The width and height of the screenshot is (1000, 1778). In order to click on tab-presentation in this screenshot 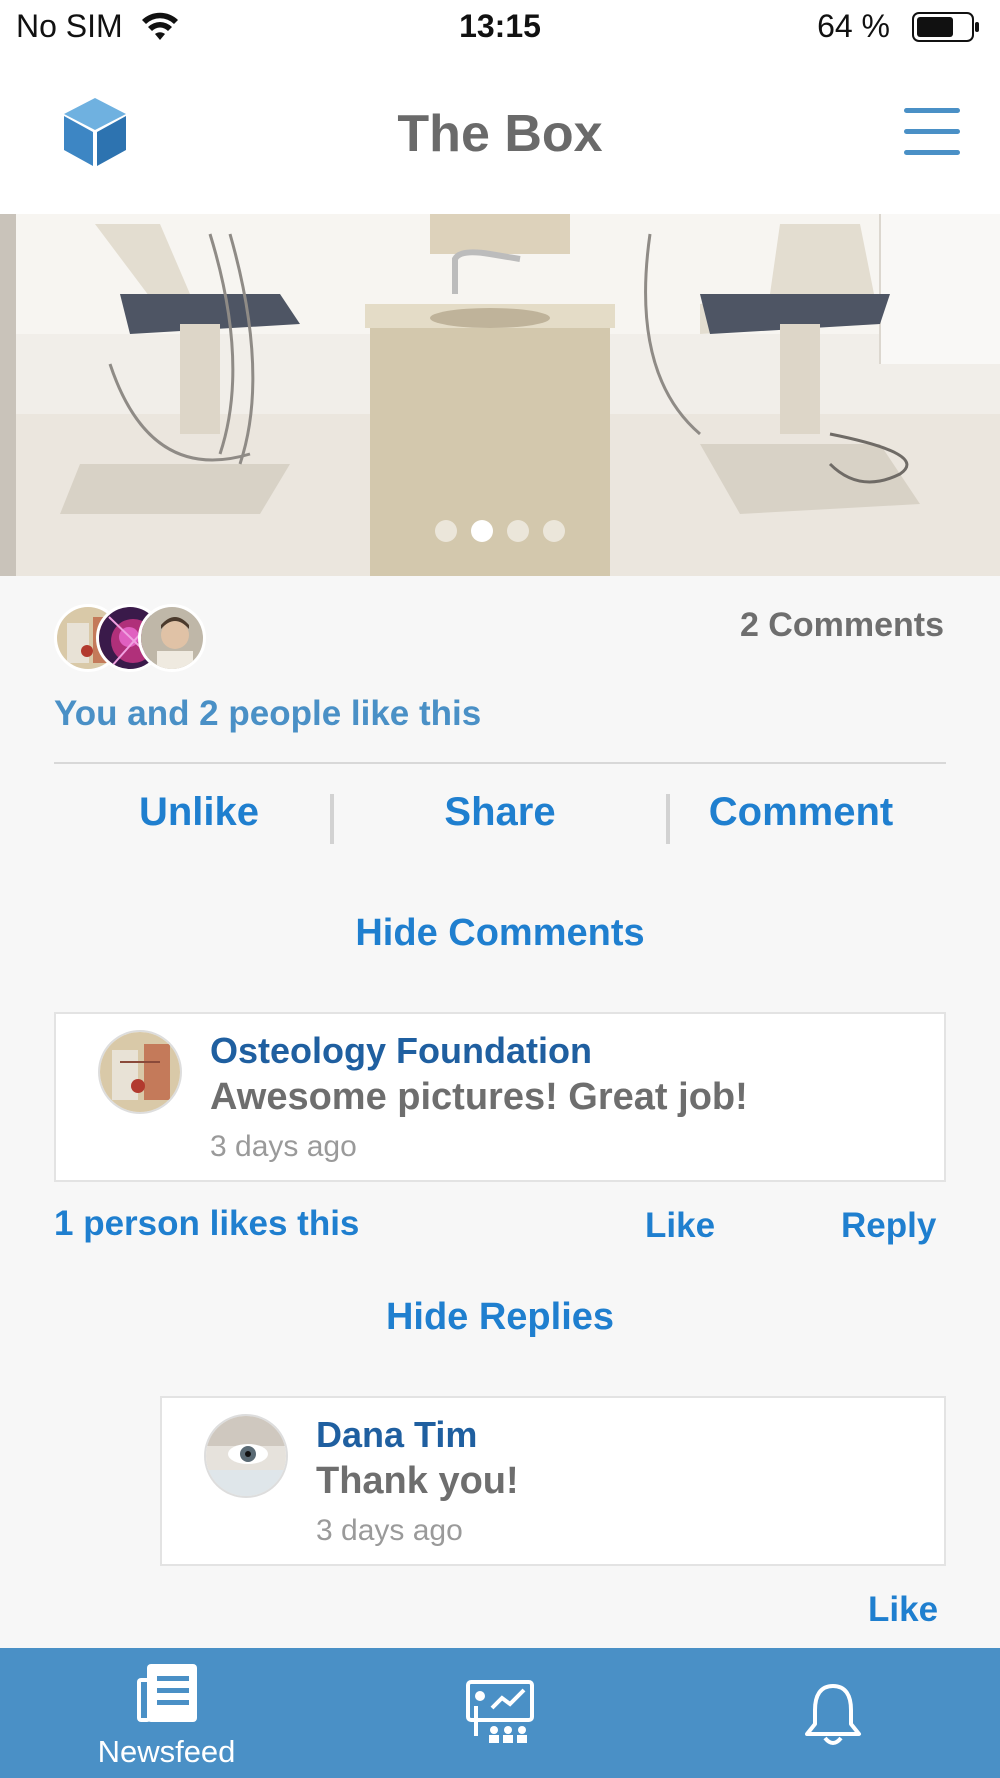, I will do `click(499, 1713)`.